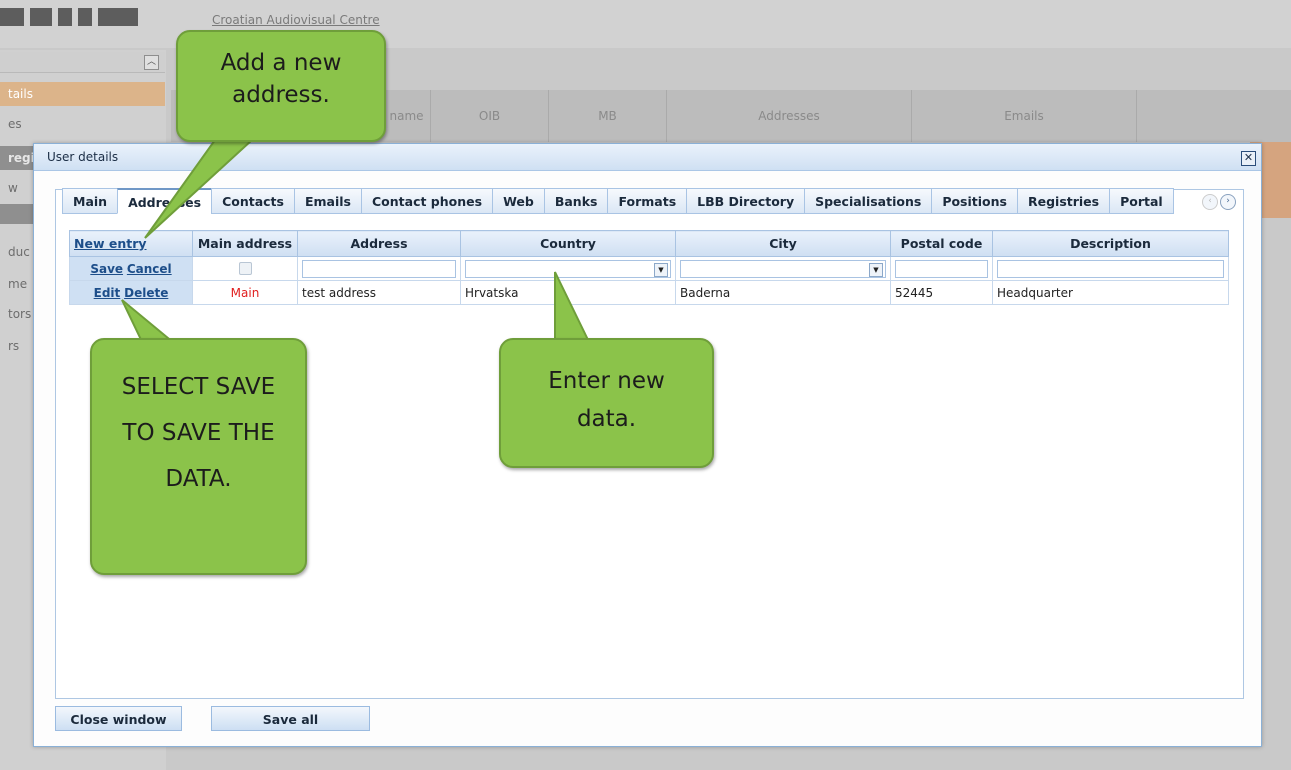  I want to click on edit-row: Save Cancel ▼ ▼, so click(649, 268).